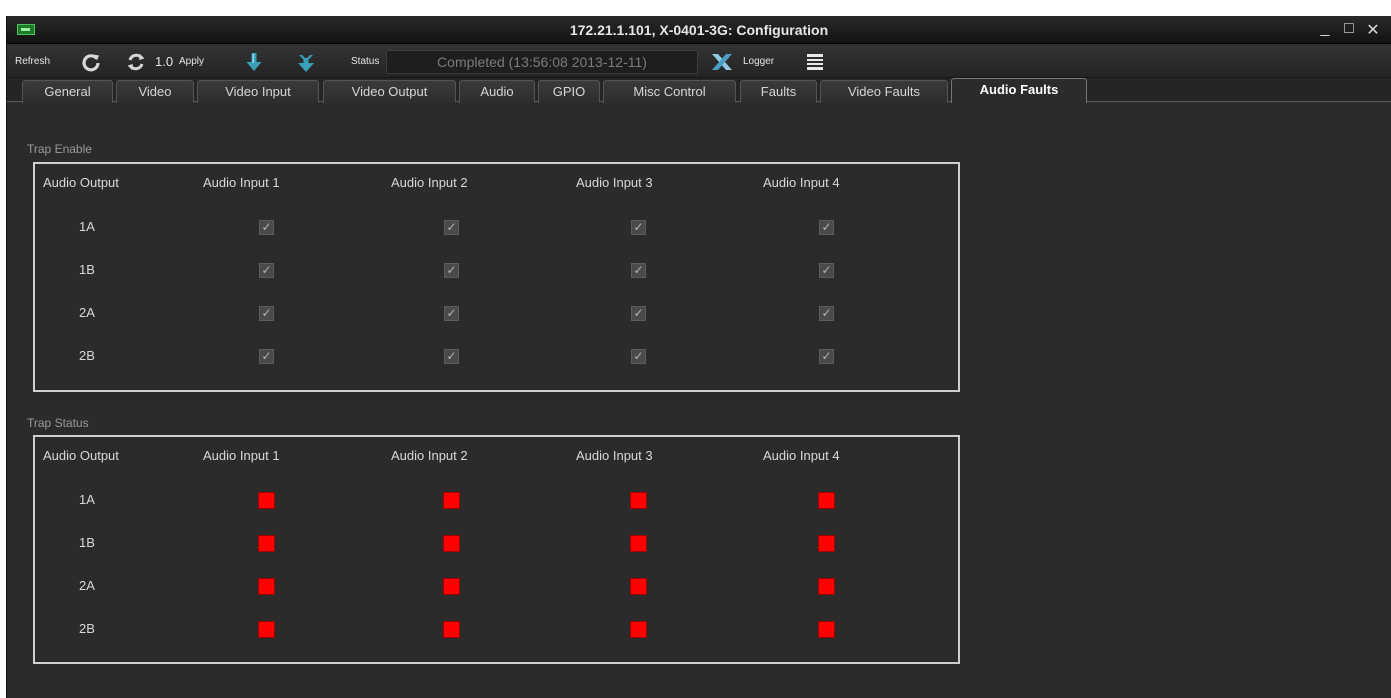  What do you see at coordinates (801, 182) in the screenshot?
I see `trap-enable-header-input-4: Audio Input 4` at bounding box center [801, 182].